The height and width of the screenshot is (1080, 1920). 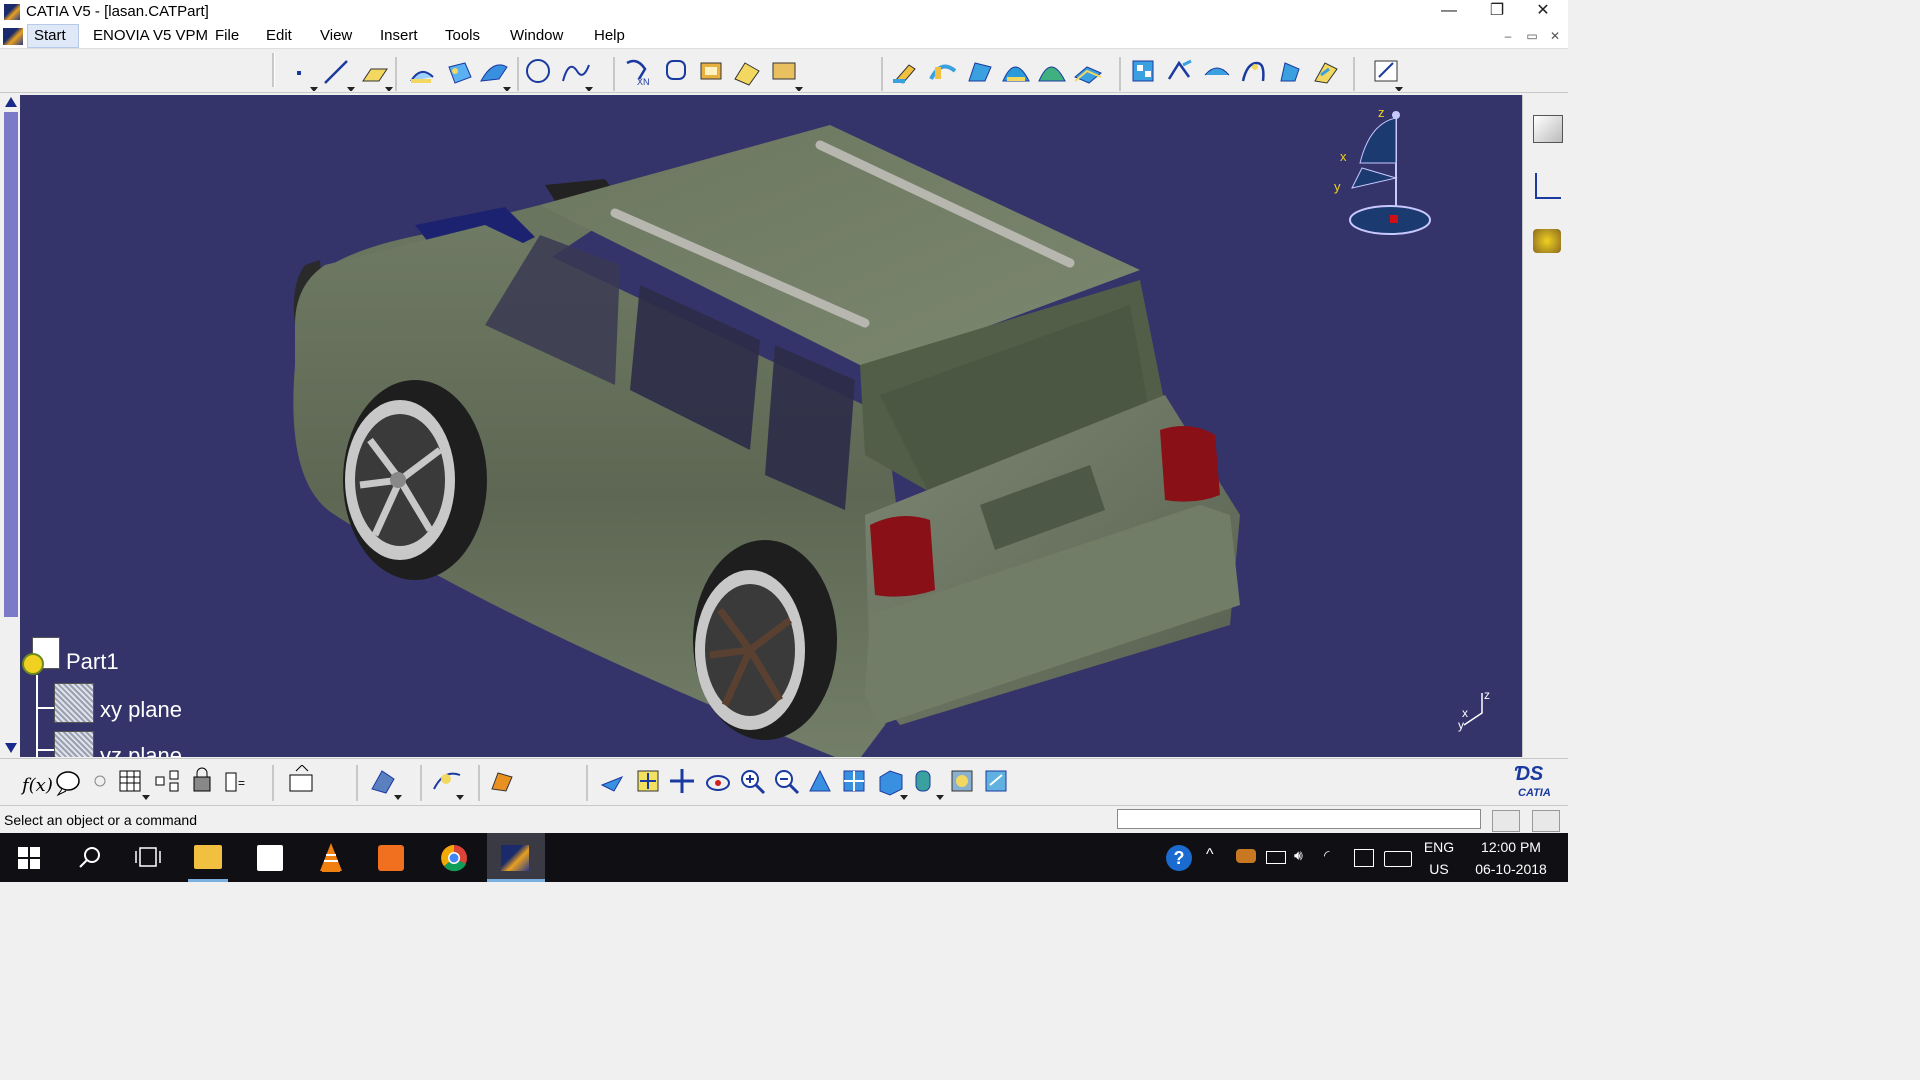 I want to click on command-input, so click(x=1299, y=819).